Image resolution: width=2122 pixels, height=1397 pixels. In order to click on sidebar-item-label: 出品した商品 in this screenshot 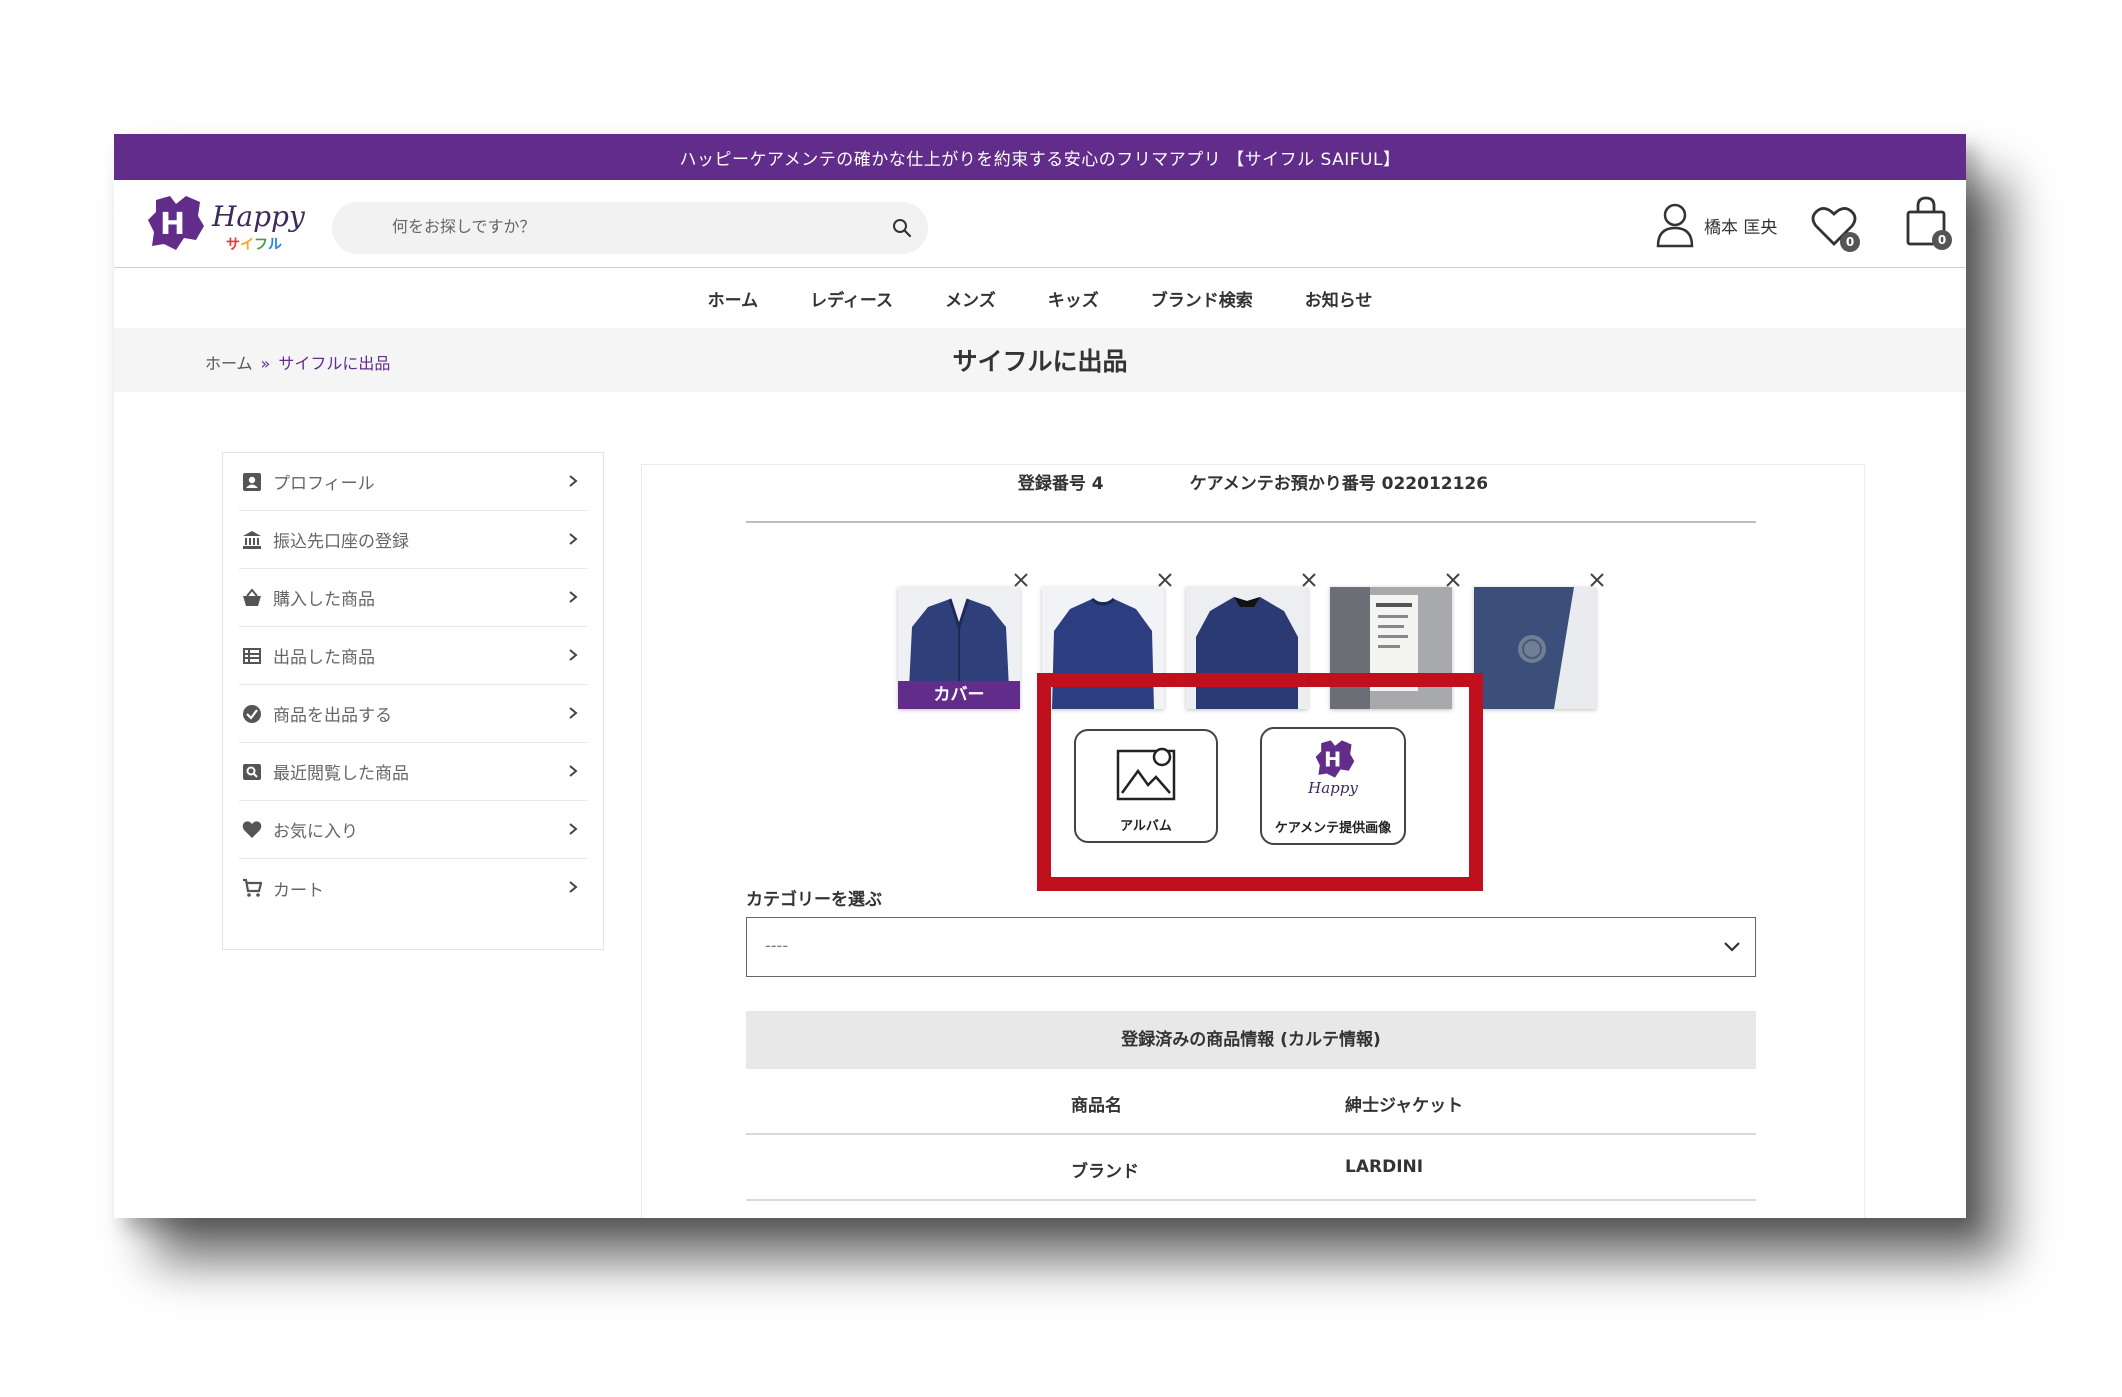, I will do `click(324, 658)`.